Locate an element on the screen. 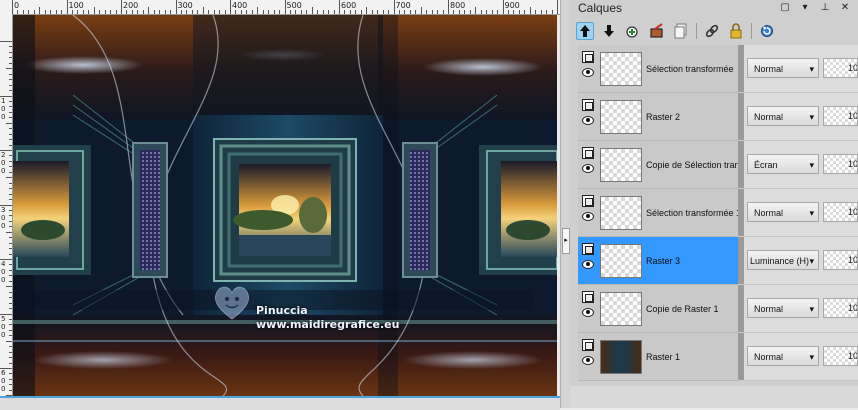 This screenshot has height=410, width=858. layer-row: Copie de Raster 1 Normal 100 is located at coordinates (718, 309).